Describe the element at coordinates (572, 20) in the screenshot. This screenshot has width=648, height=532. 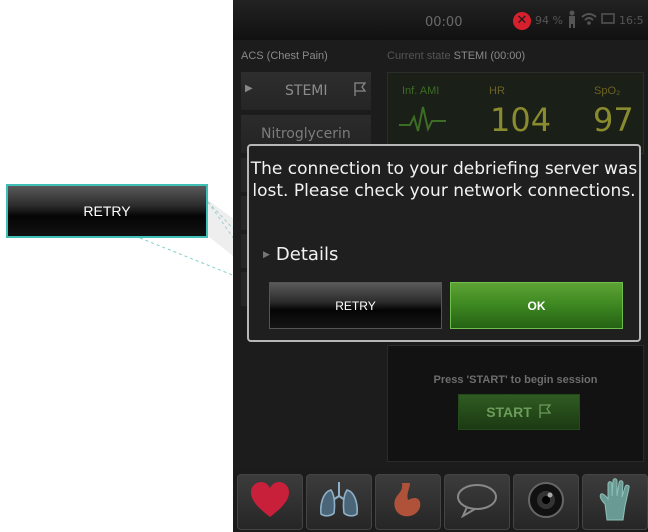
I see `person-icon` at that location.